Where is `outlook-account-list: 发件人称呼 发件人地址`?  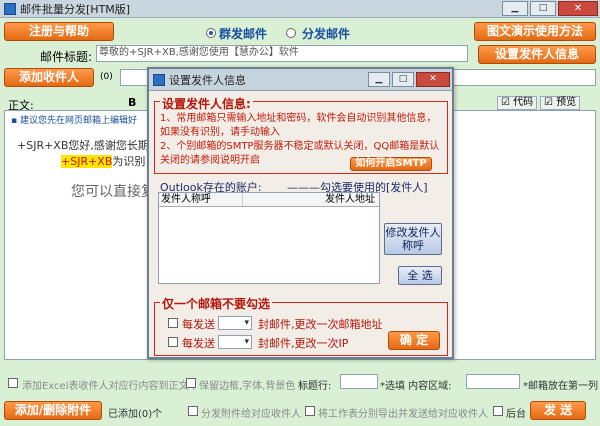
outlook-account-list: 发件人称呼 发件人地址 is located at coordinates (269, 238).